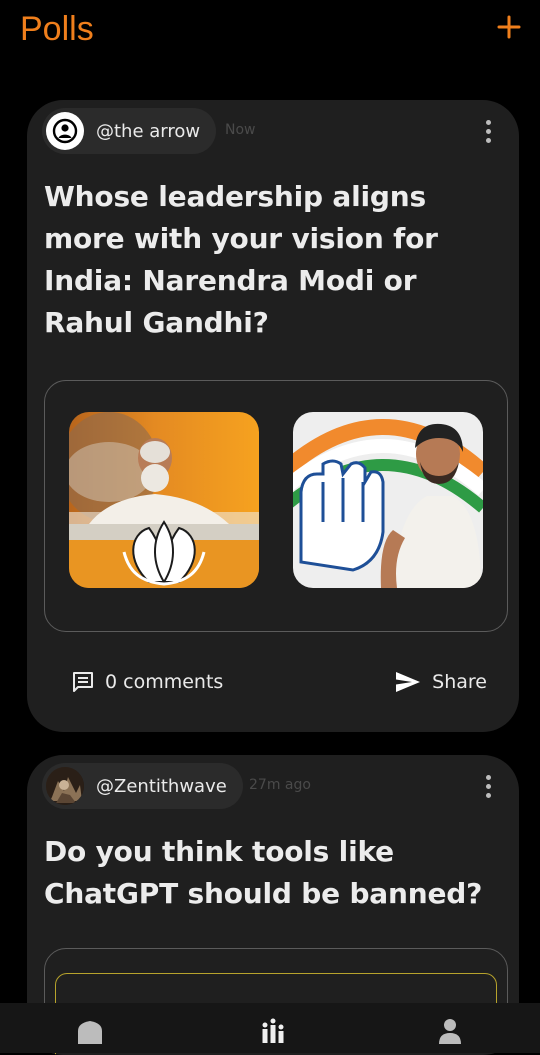 This screenshot has height=1055, width=540. I want to click on share-button: Share, so click(440, 682).